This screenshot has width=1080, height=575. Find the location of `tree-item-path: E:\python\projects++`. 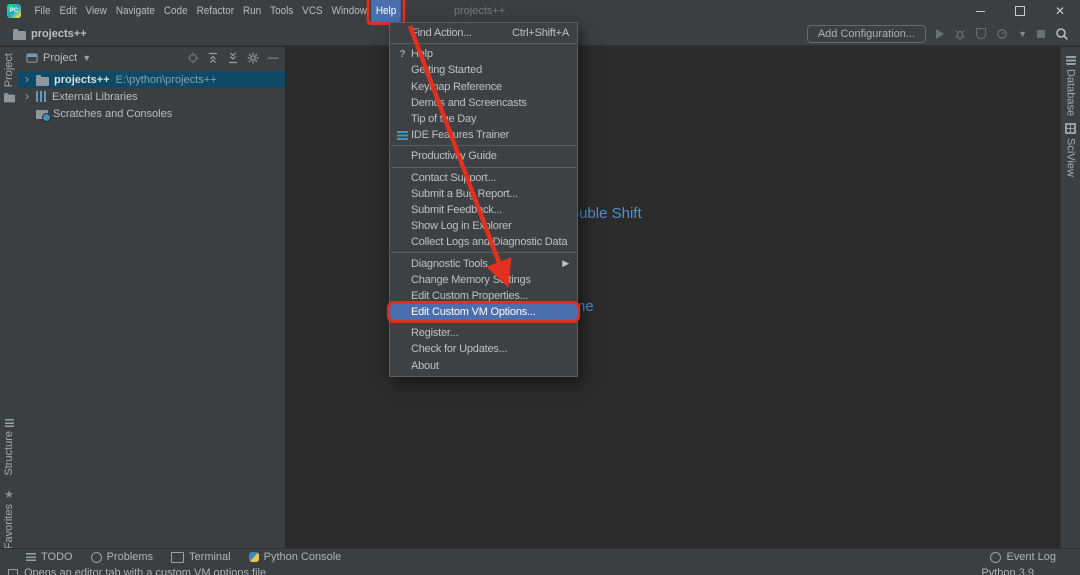

tree-item-path: E:\python\projects++ is located at coordinates (166, 79).